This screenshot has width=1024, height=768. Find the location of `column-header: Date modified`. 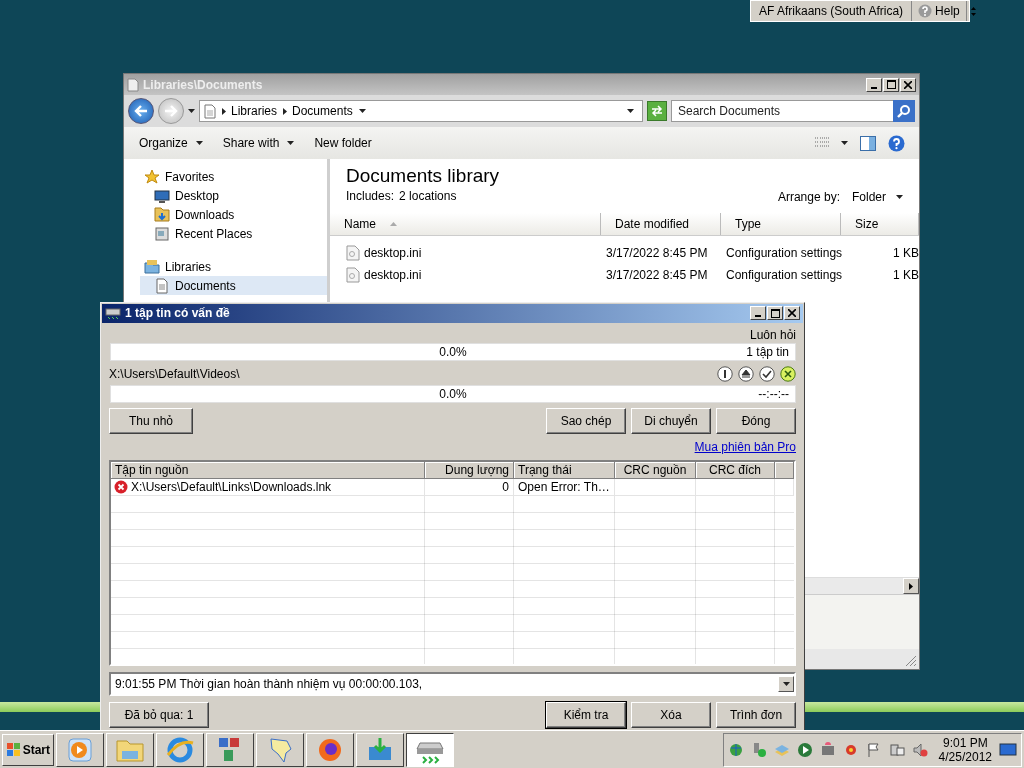

column-header: Date modified is located at coordinates (661, 224).